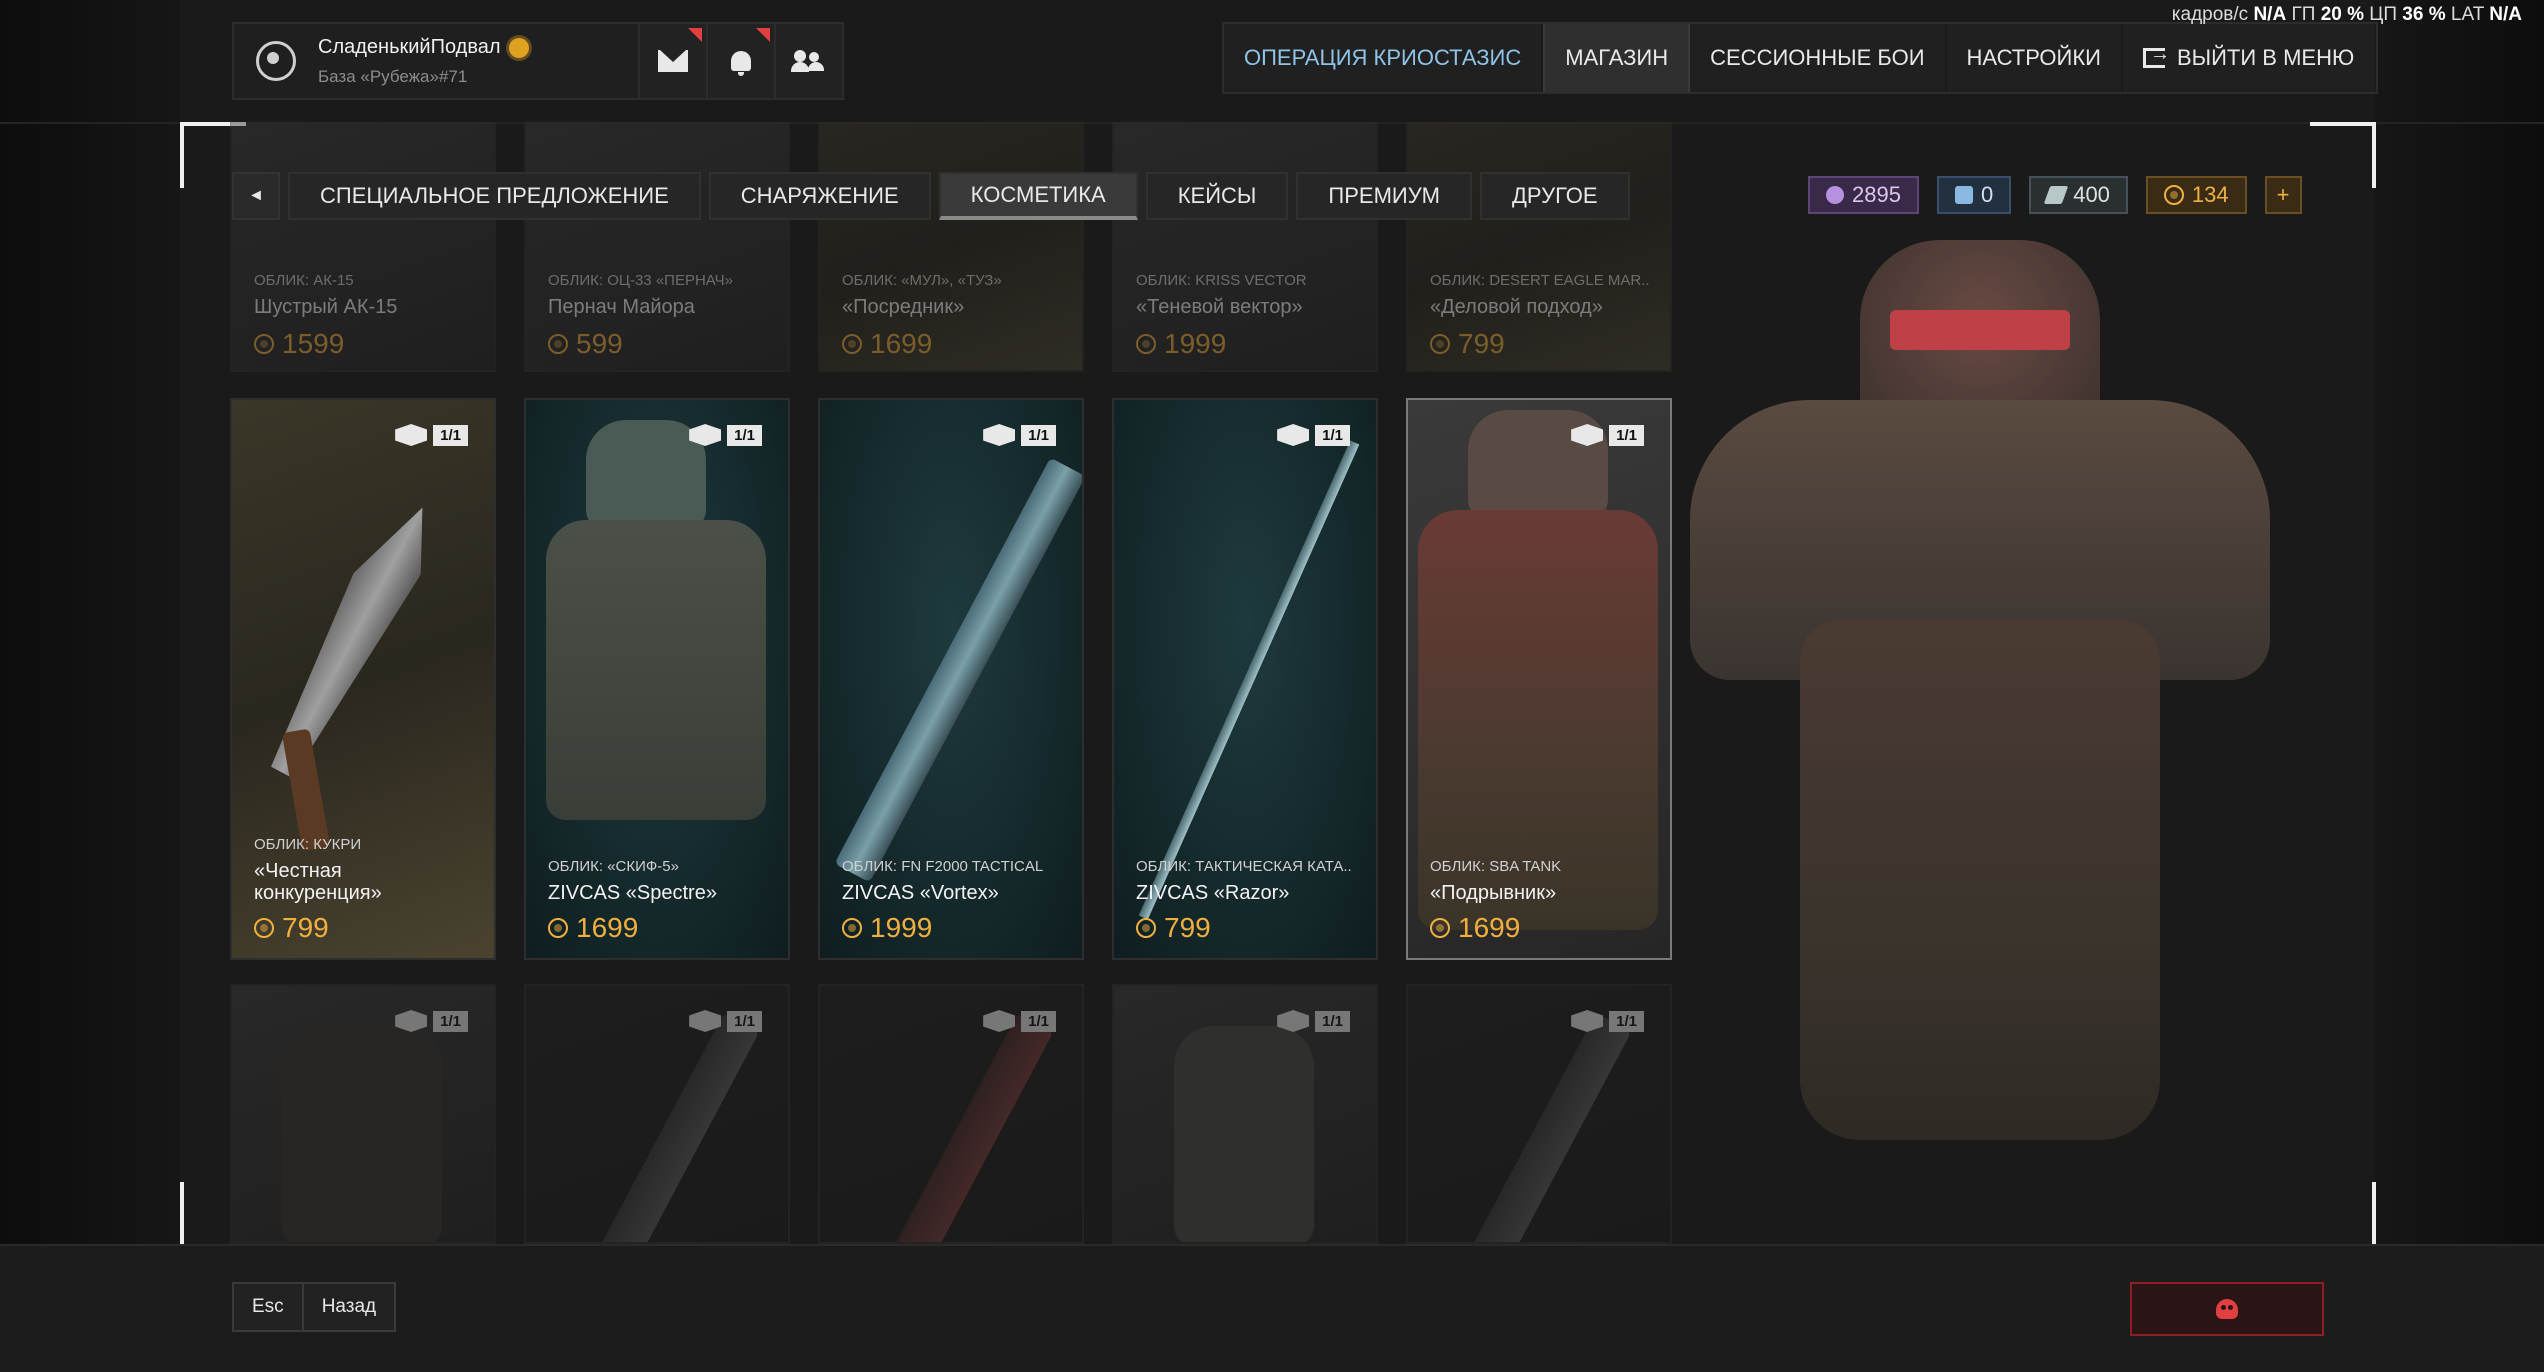 This screenshot has height=1372, width=2544. I want to click on item-type: ОБЛИК: ТАКТИЧЕСКАЯ КАТА.., so click(1244, 866).